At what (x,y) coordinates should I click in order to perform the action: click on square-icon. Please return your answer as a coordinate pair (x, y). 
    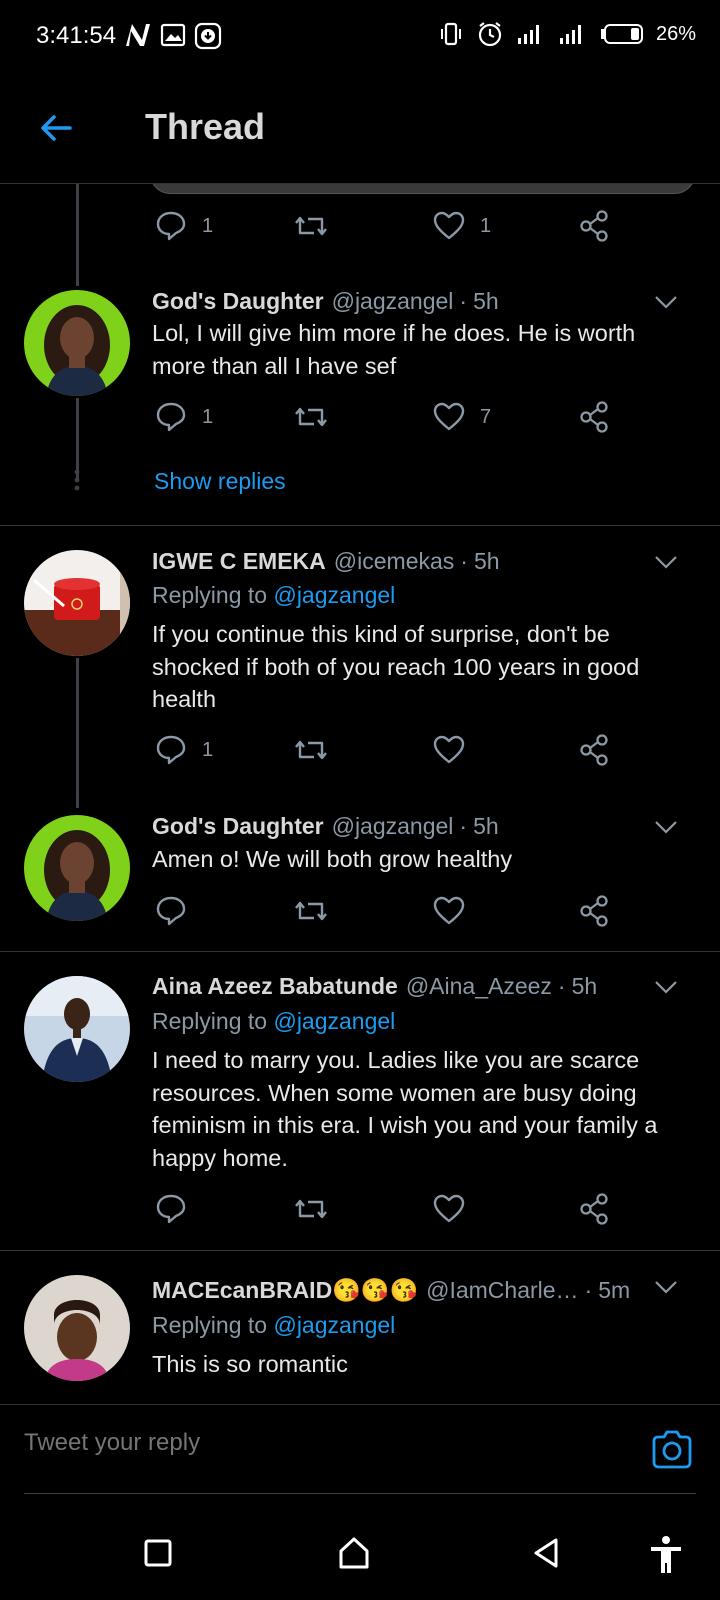
    Looking at the image, I should click on (158, 1553).